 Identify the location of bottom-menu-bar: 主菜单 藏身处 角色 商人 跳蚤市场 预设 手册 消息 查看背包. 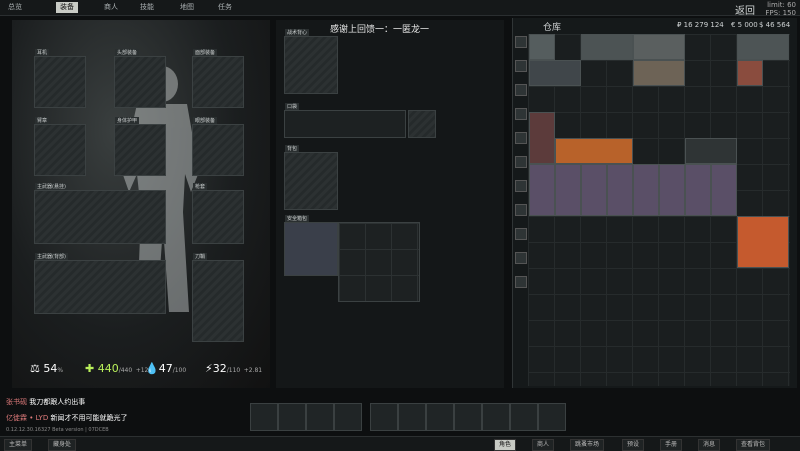
(400, 443).